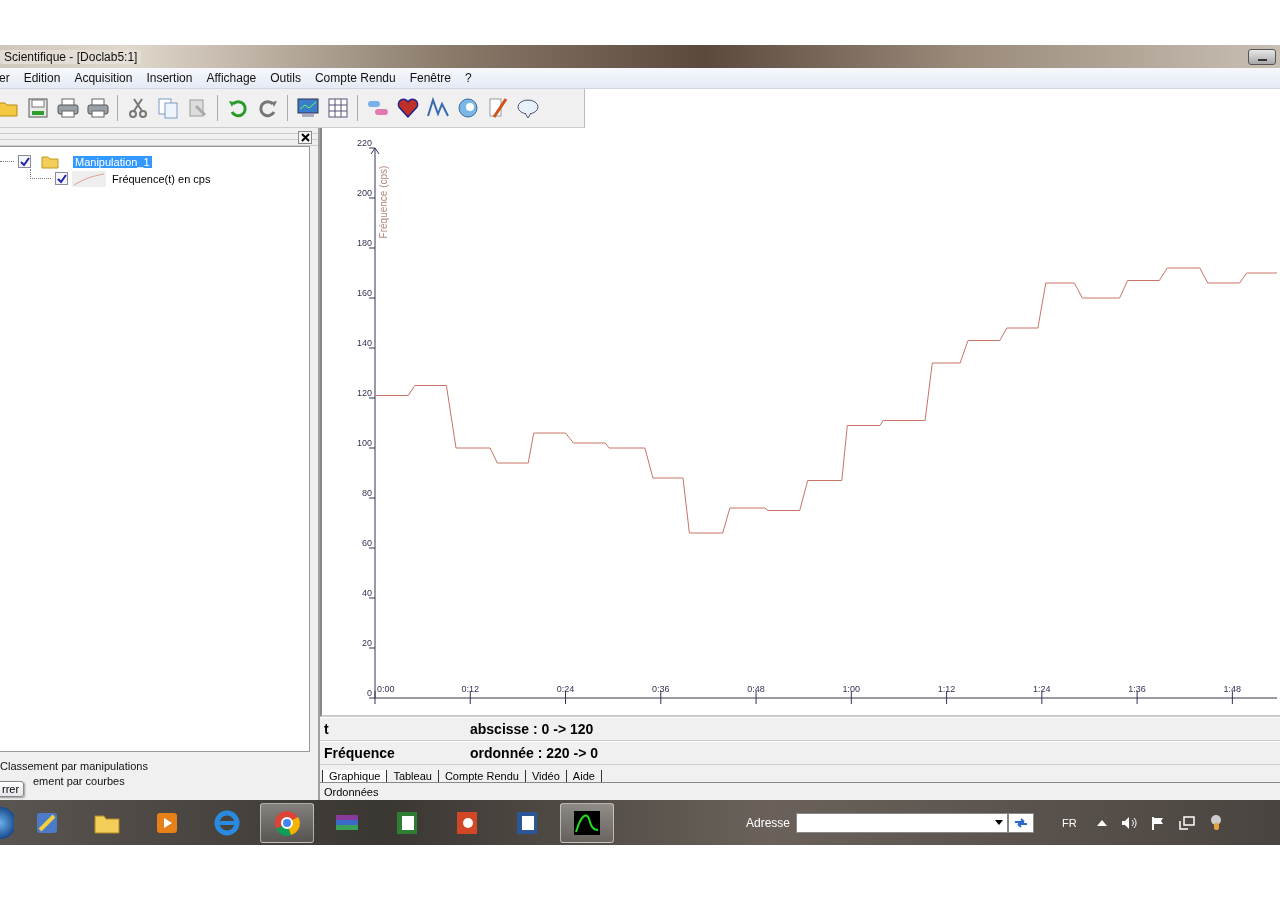 The width and height of the screenshot is (1280, 905). I want to click on axis-name: Fréquence, so click(359, 753).